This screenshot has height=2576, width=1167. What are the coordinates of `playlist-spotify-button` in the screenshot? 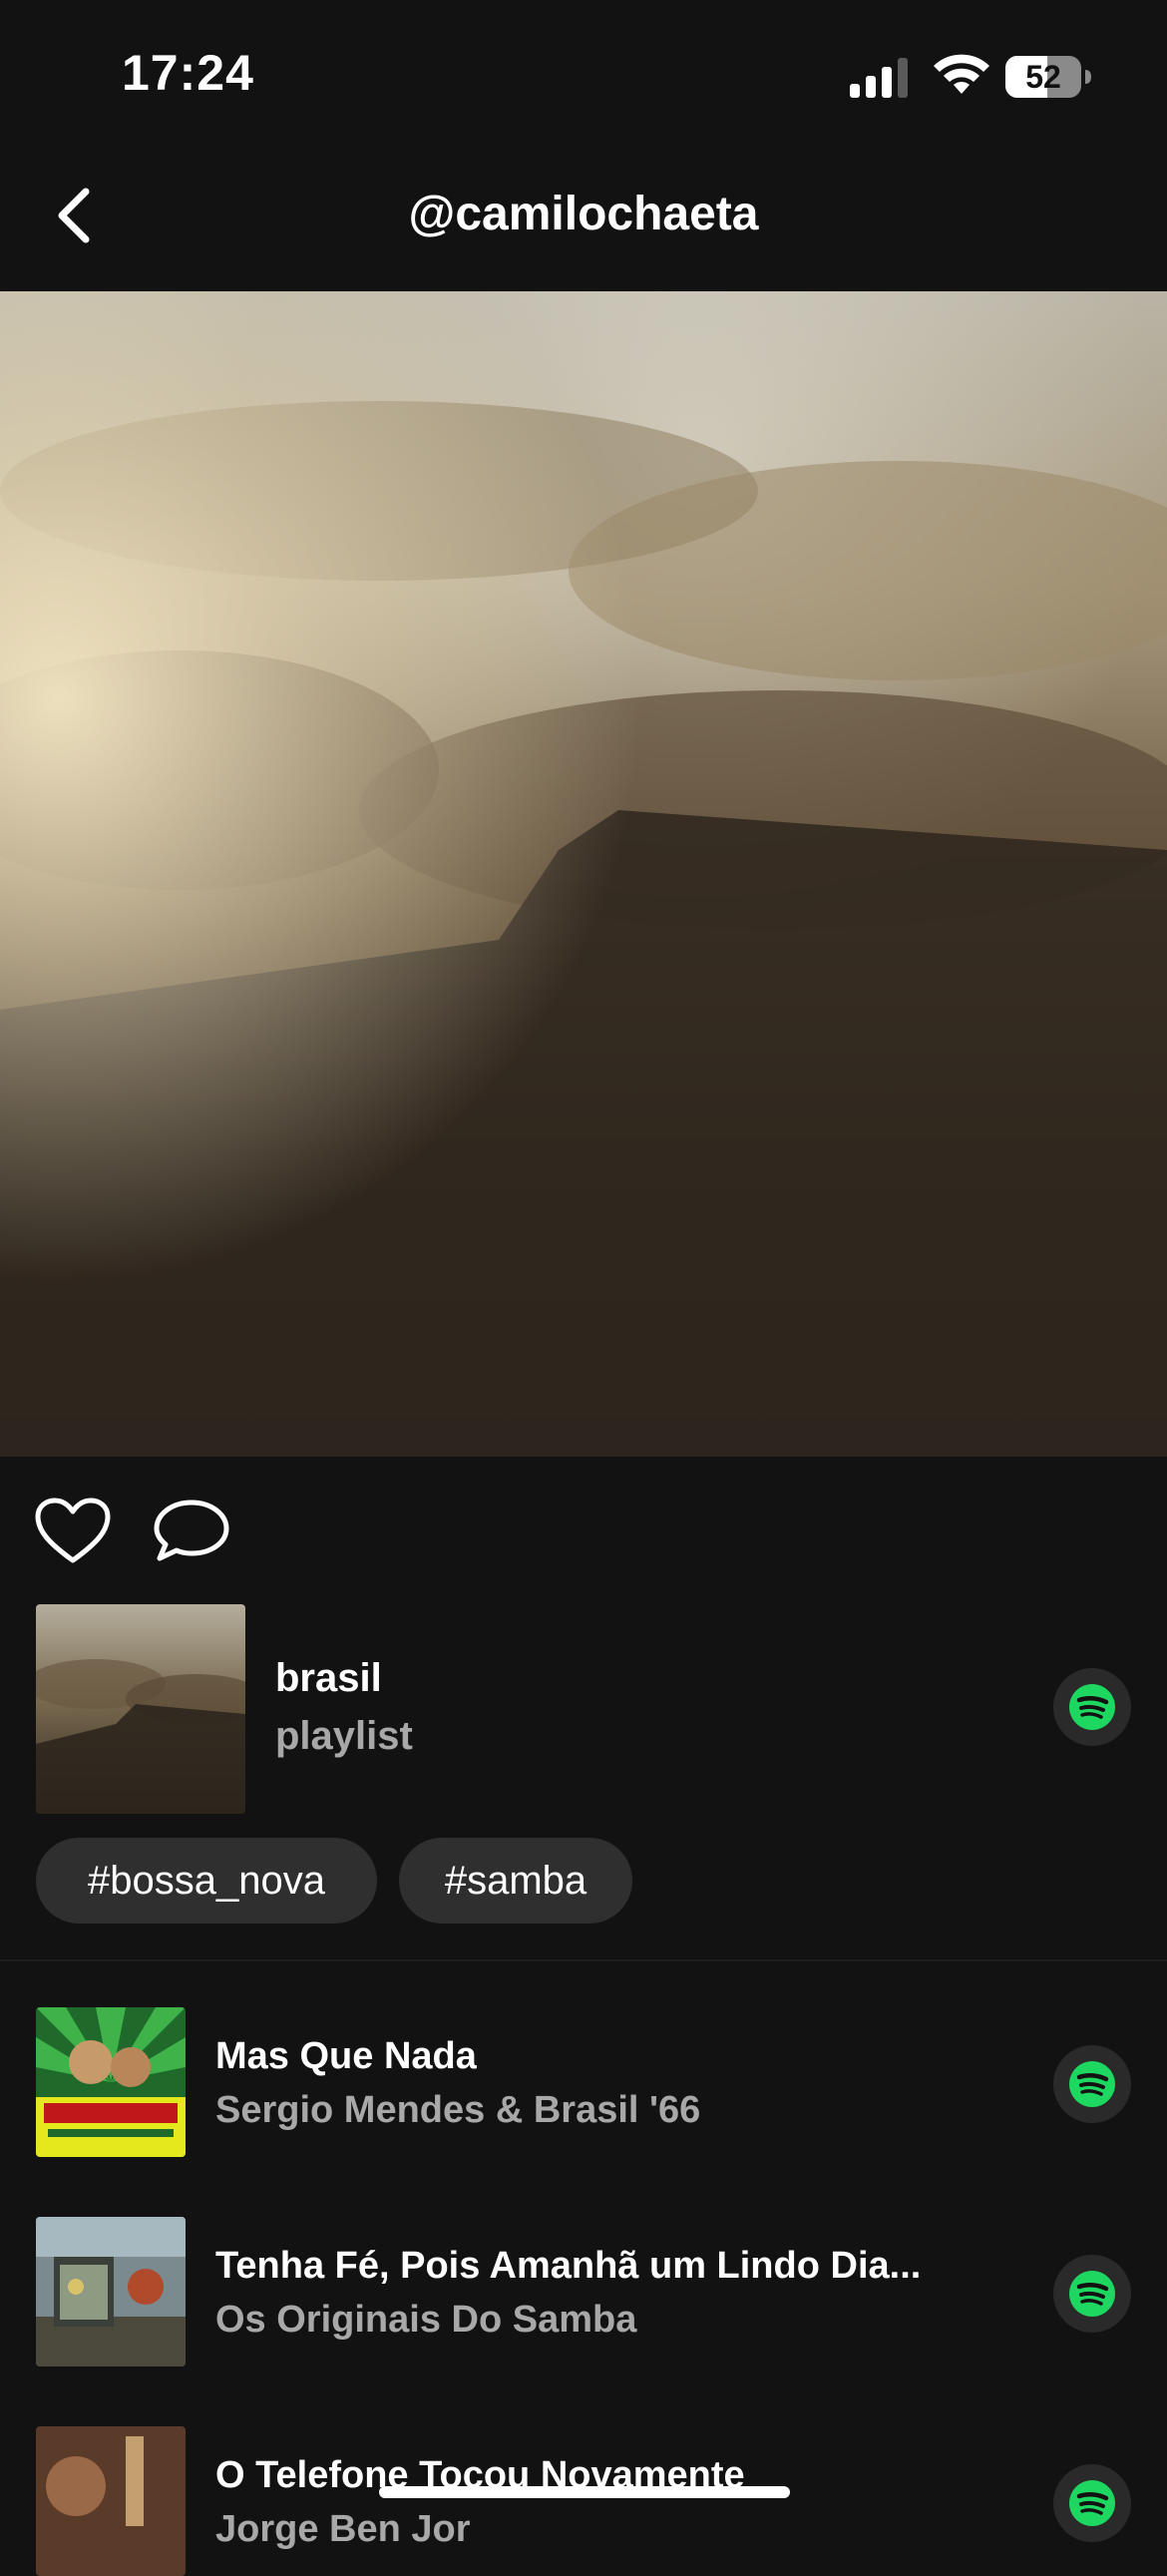 It's located at (1092, 1707).